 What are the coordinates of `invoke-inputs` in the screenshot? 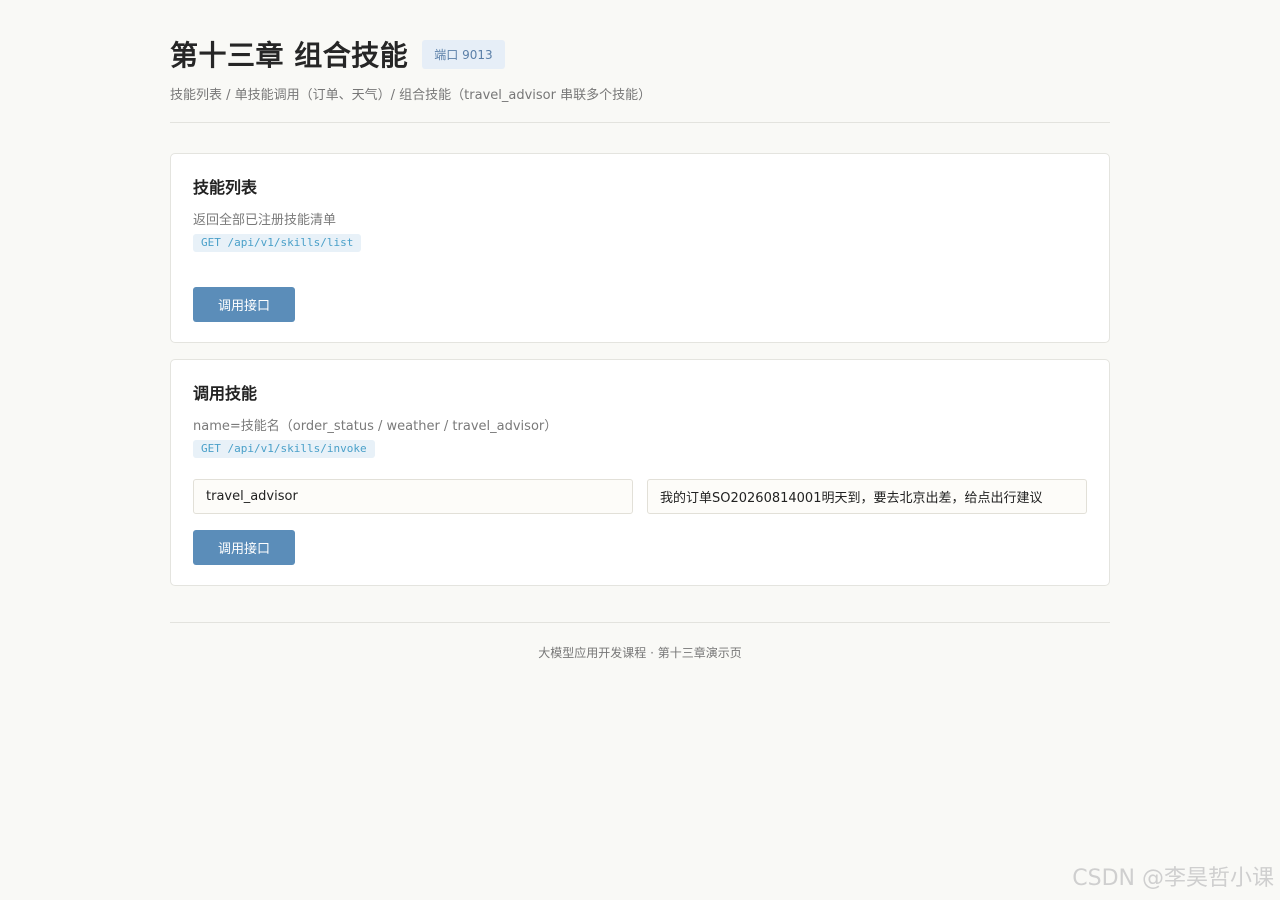 It's located at (640, 496).